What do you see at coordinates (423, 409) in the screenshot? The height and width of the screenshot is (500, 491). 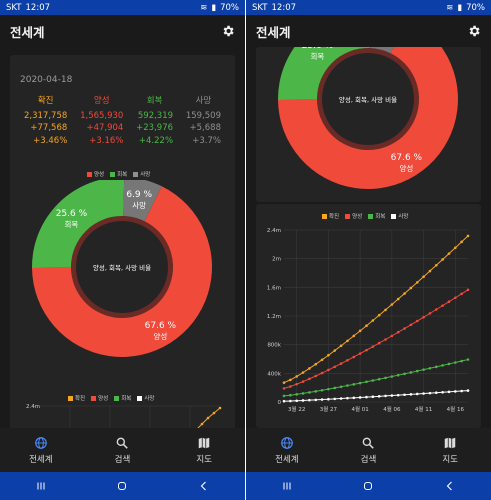 I see `x-tick-label: 4월 11` at bounding box center [423, 409].